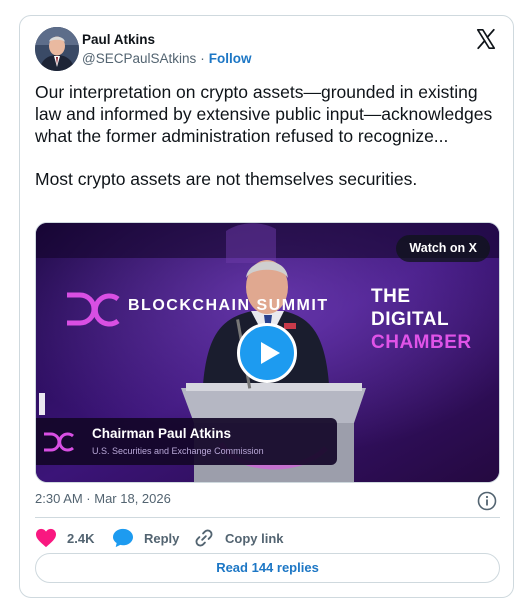  I want to click on watch-on-x-button: Watch on X, so click(443, 248).